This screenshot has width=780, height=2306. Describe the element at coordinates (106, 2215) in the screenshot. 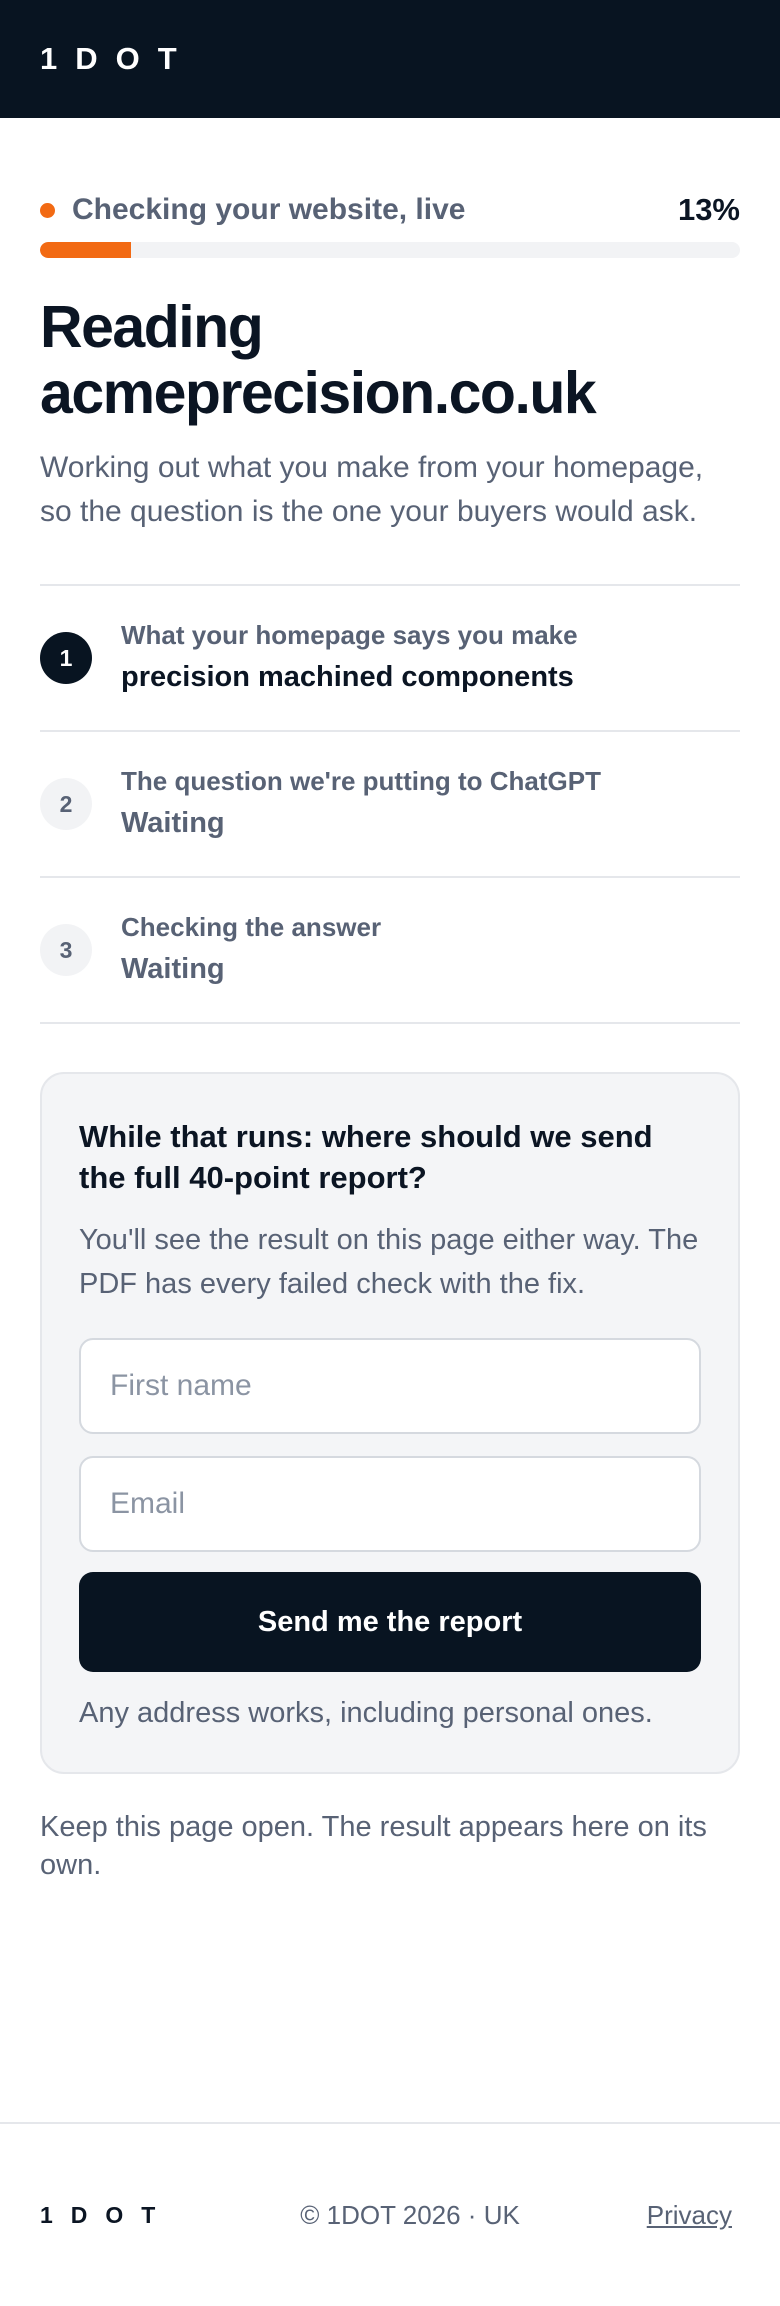

I see `footer-logo: 1DOT` at that location.